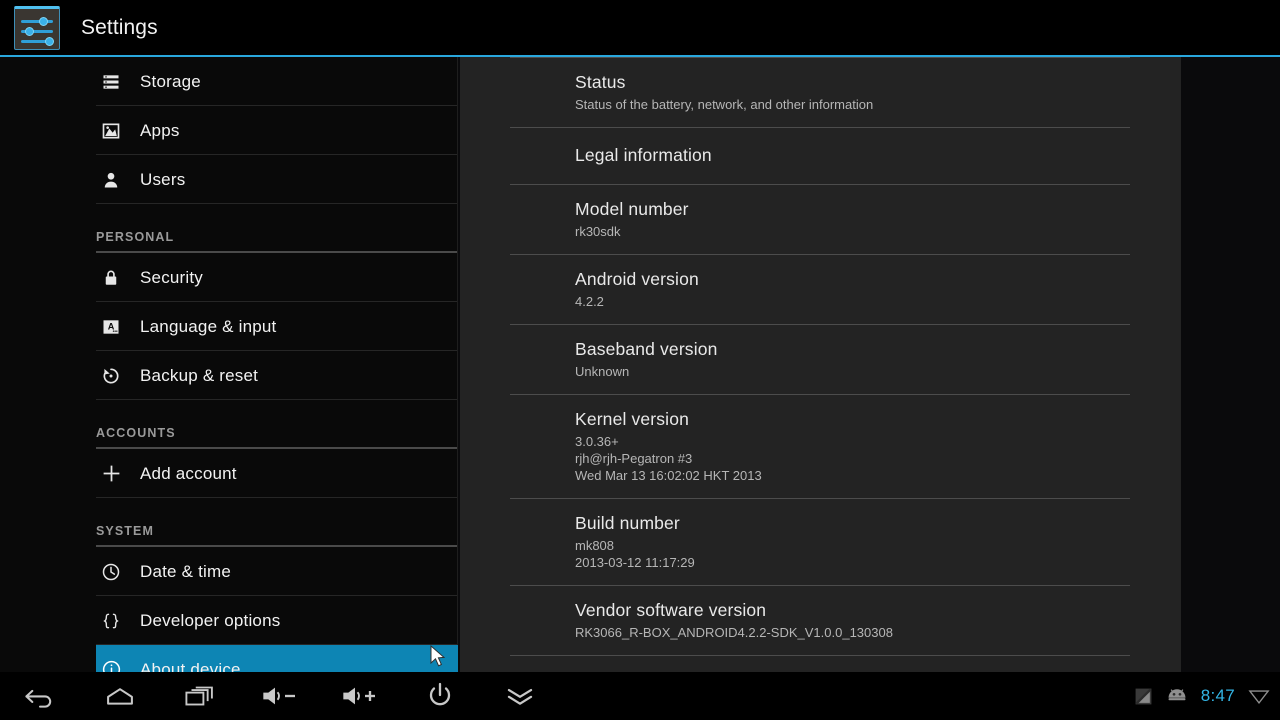 This screenshot has width=1280, height=720. I want to click on settings-sliders-icon, so click(37, 27).